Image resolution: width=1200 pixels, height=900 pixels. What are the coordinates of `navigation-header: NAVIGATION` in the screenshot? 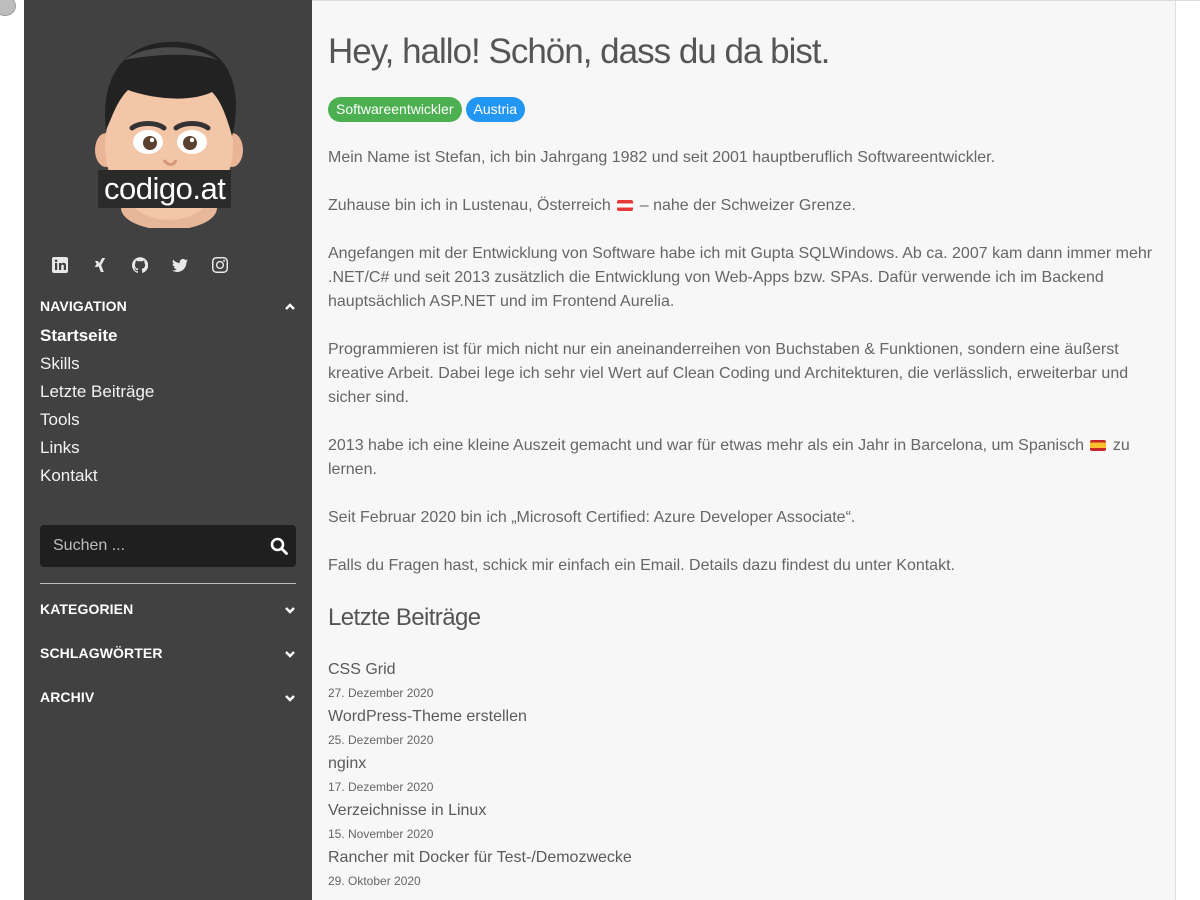 It's located at (168, 306).